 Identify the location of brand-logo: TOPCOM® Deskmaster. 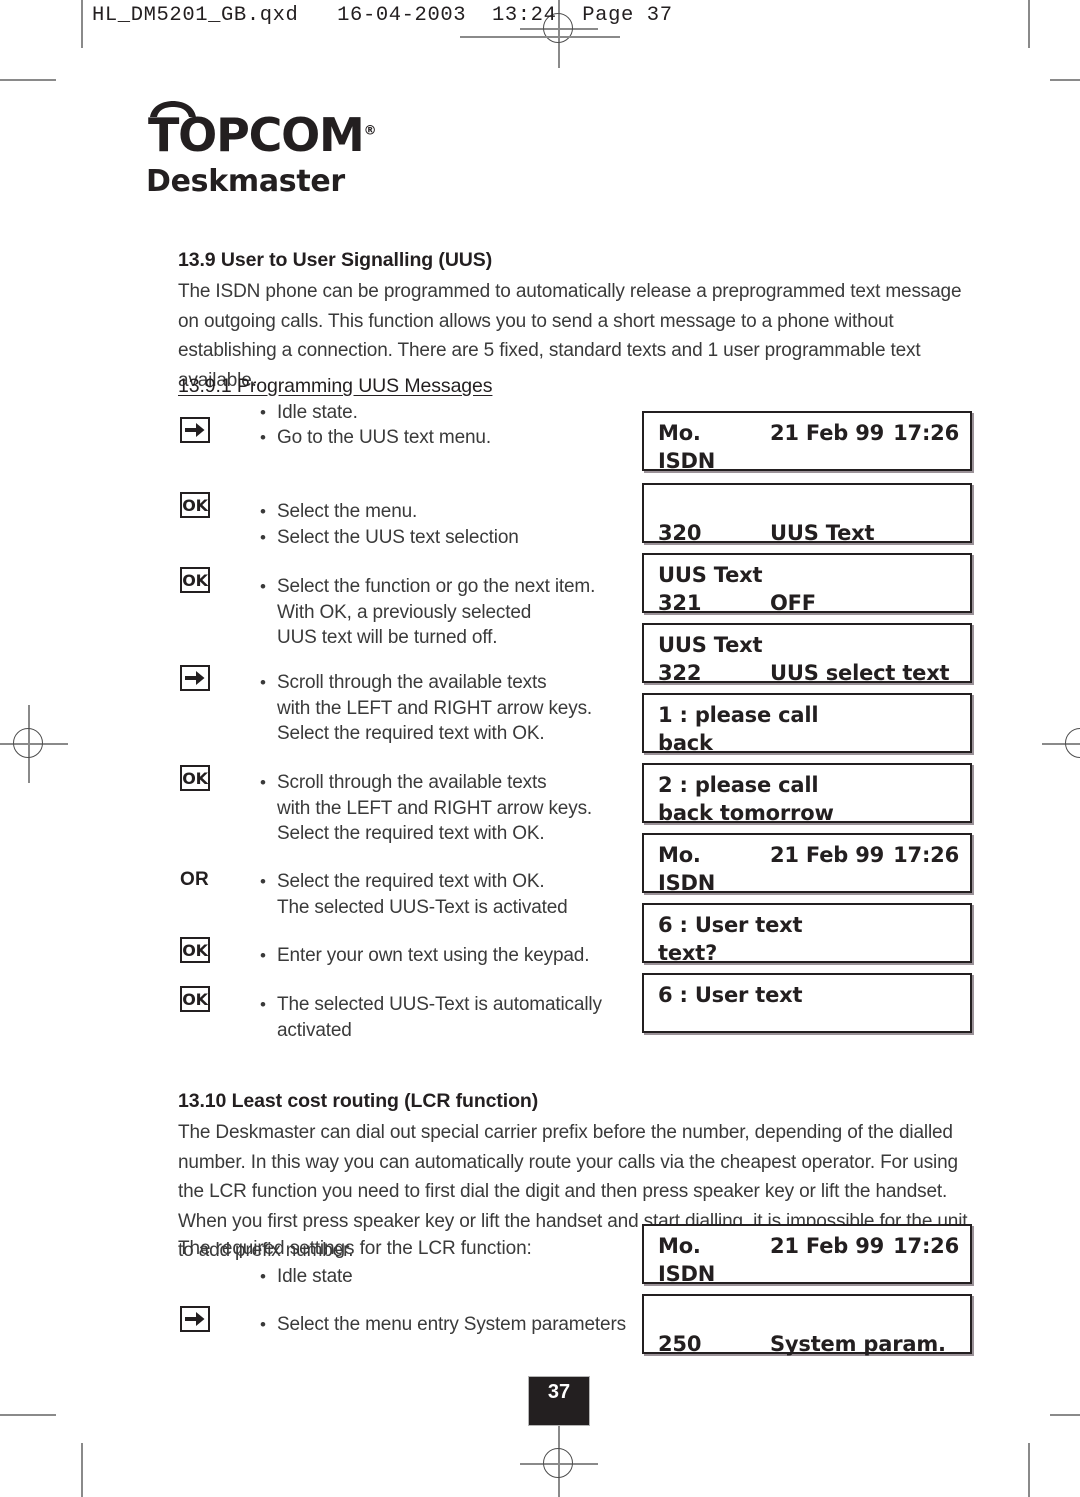
(261, 150).